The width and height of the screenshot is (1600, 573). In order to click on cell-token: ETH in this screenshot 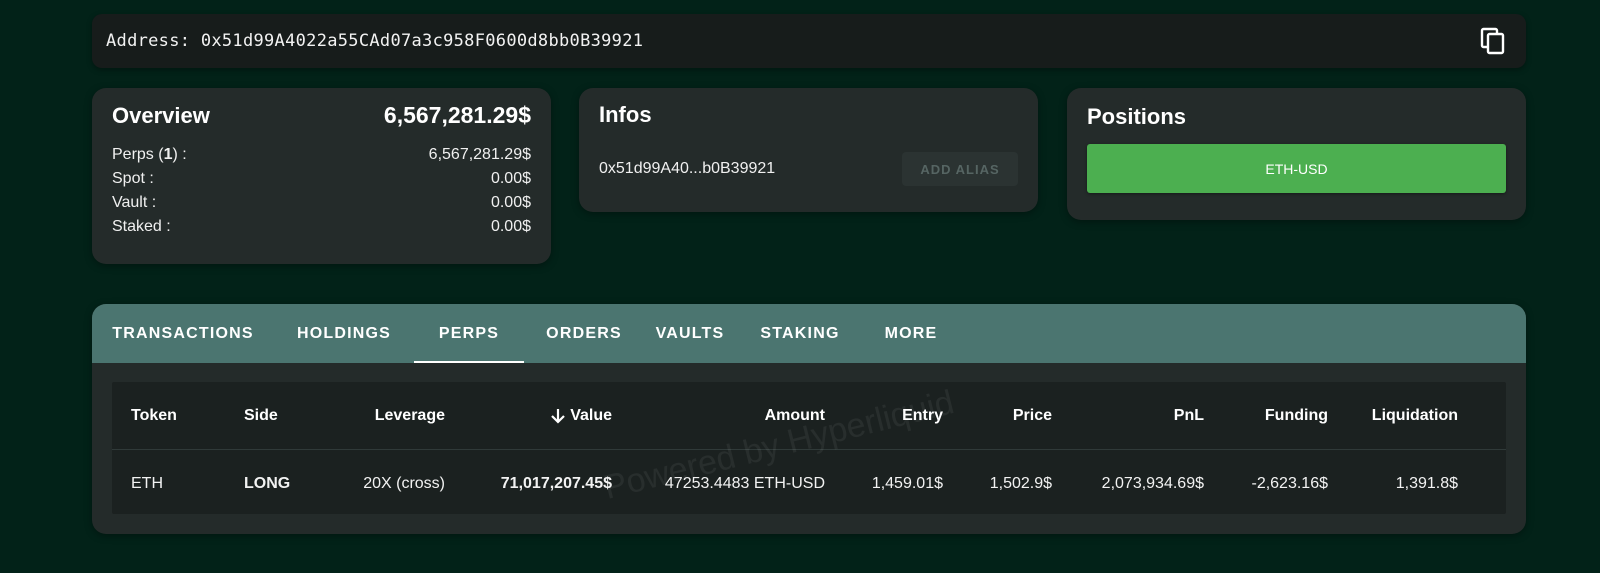, I will do `click(147, 483)`.